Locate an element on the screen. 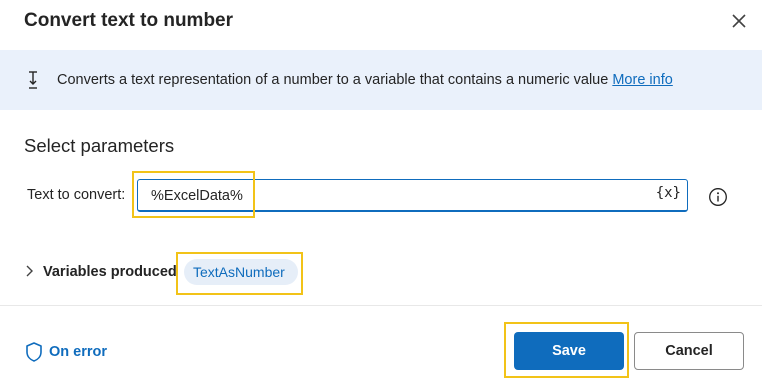 The image size is (762, 382). save-button: Save is located at coordinates (569, 351).